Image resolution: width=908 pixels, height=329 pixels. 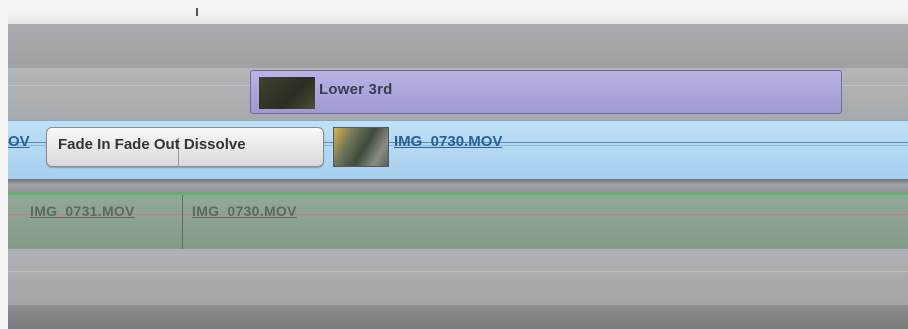 I want to click on title-clip-label: Lower 3rd, so click(x=356, y=89).